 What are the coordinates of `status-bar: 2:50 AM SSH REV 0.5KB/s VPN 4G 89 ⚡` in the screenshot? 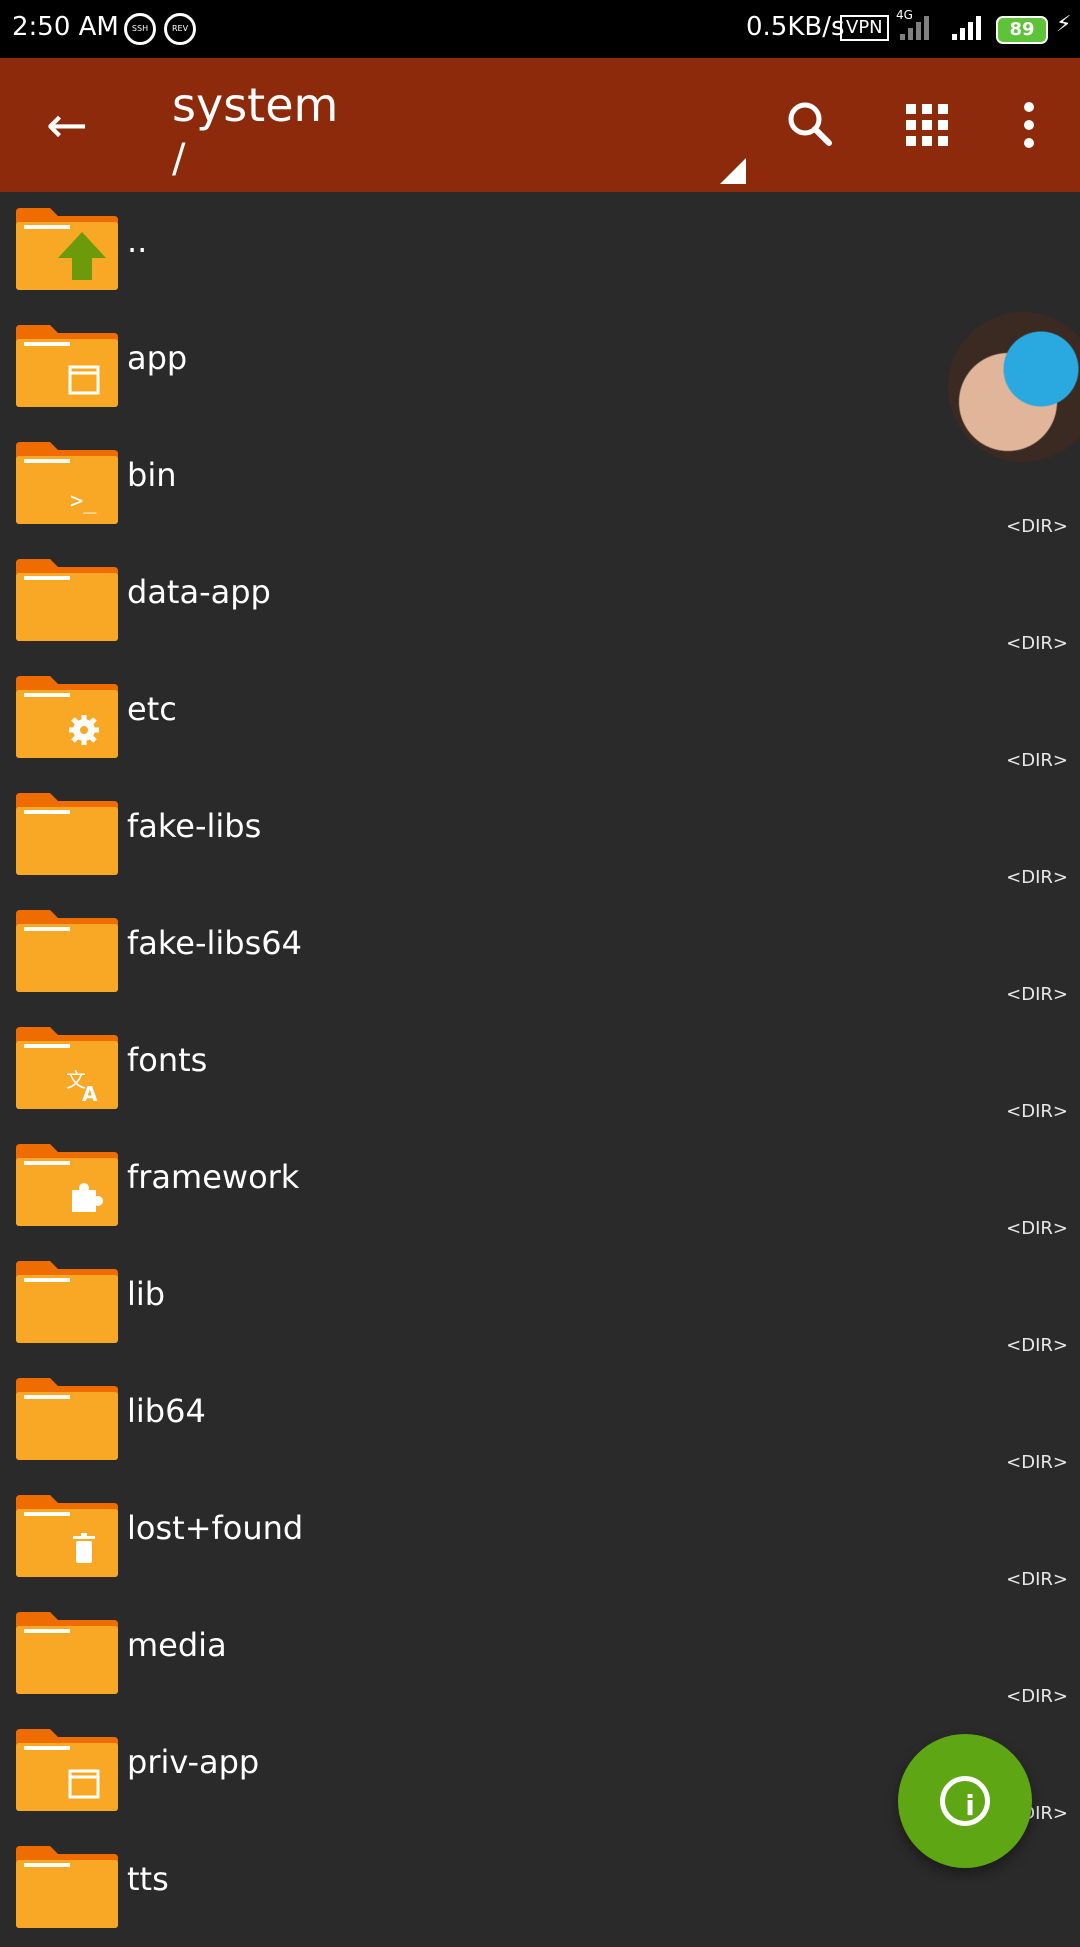 It's located at (540, 29).